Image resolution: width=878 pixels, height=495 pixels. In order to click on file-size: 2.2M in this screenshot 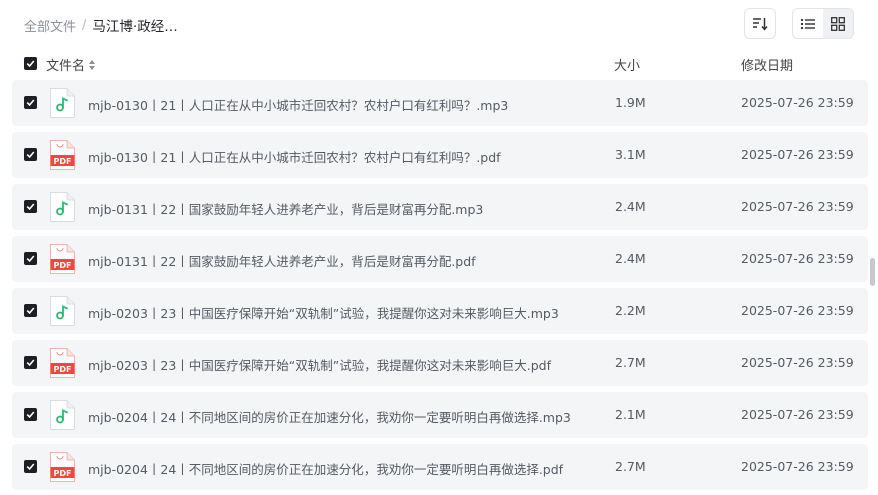, I will do `click(630, 310)`.